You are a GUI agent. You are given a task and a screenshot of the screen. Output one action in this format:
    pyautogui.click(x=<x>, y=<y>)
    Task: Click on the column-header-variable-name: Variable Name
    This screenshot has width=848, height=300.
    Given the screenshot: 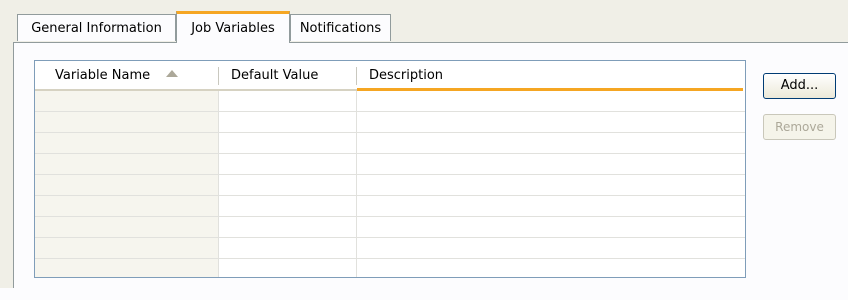 What is the action you would take?
    pyautogui.click(x=127, y=76)
    